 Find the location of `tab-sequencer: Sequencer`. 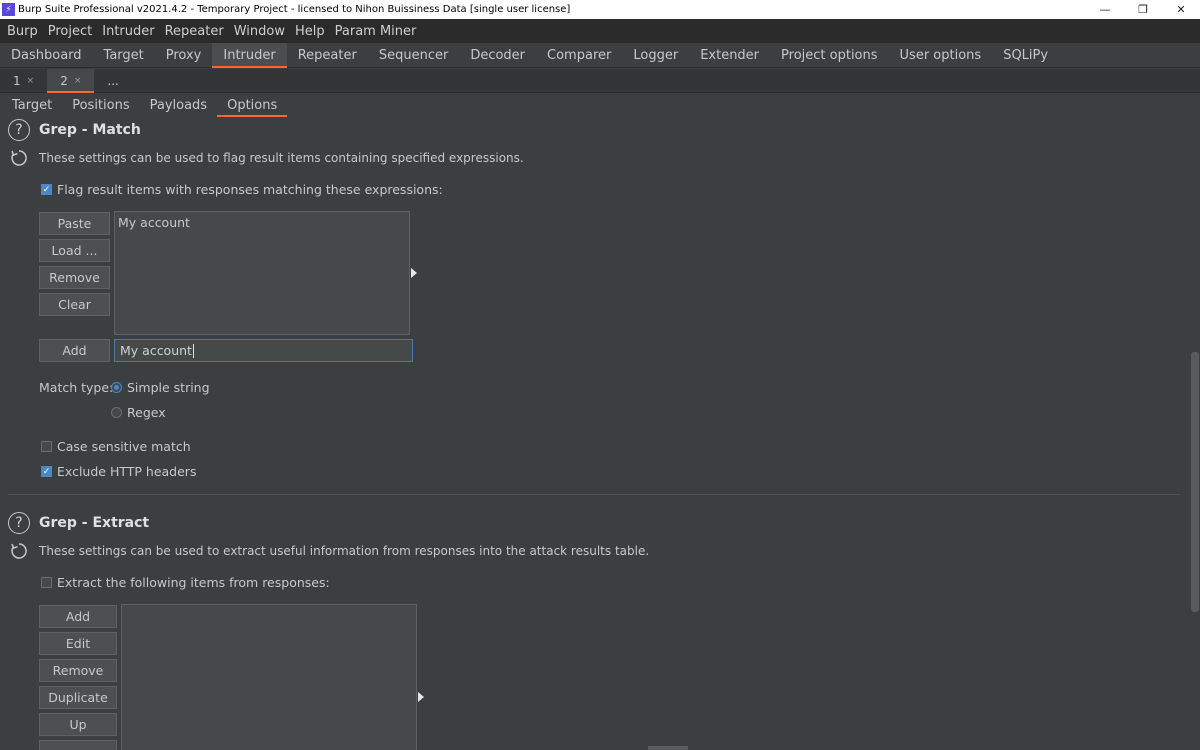

tab-sequencer: Sequencer is located at coordinates (413, 55).